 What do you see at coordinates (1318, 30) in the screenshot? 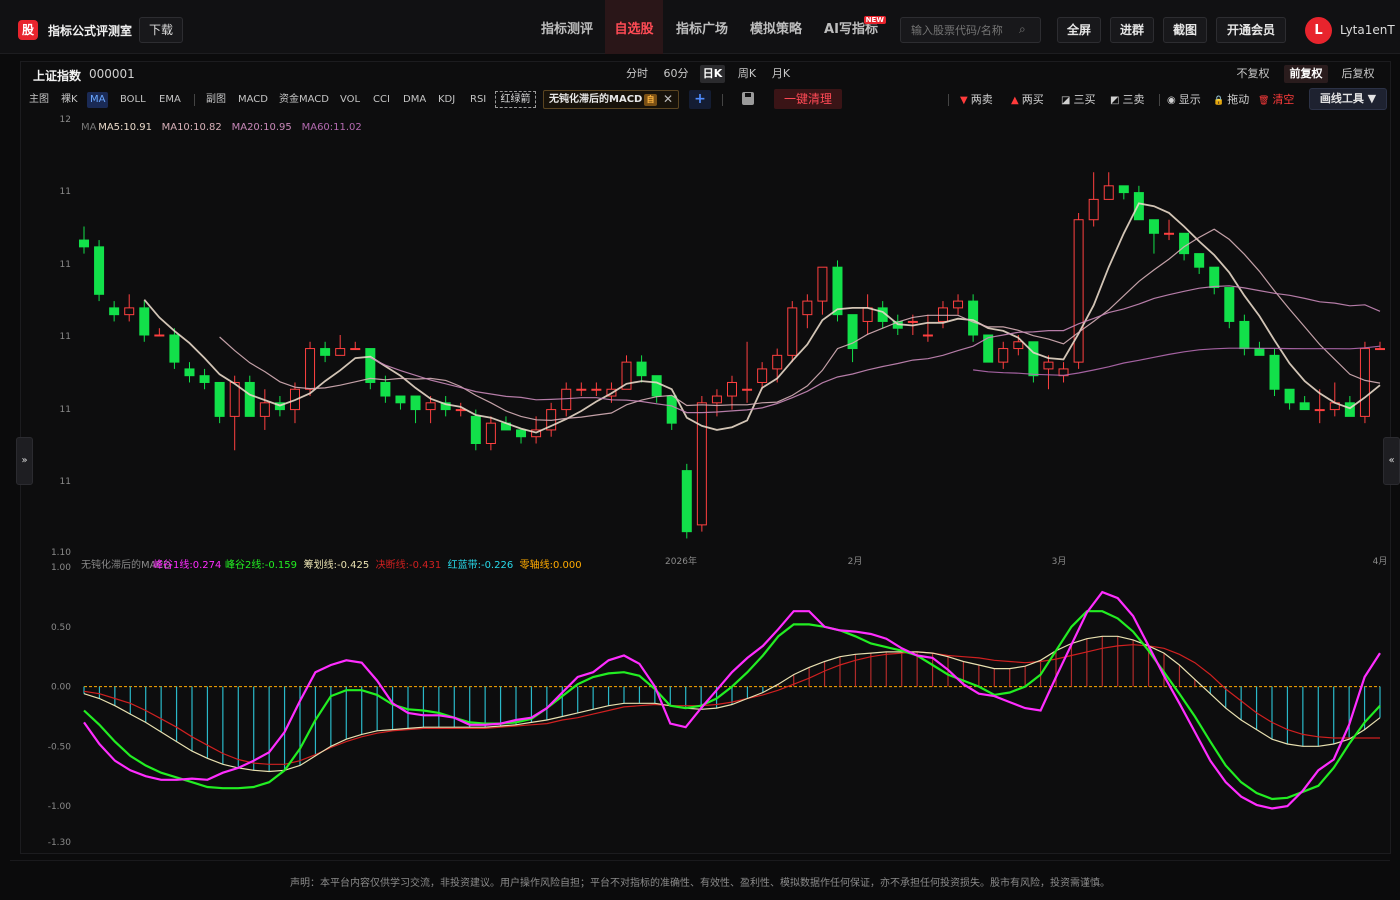
I see `avatar: L` at bounding box center [1318, 30].